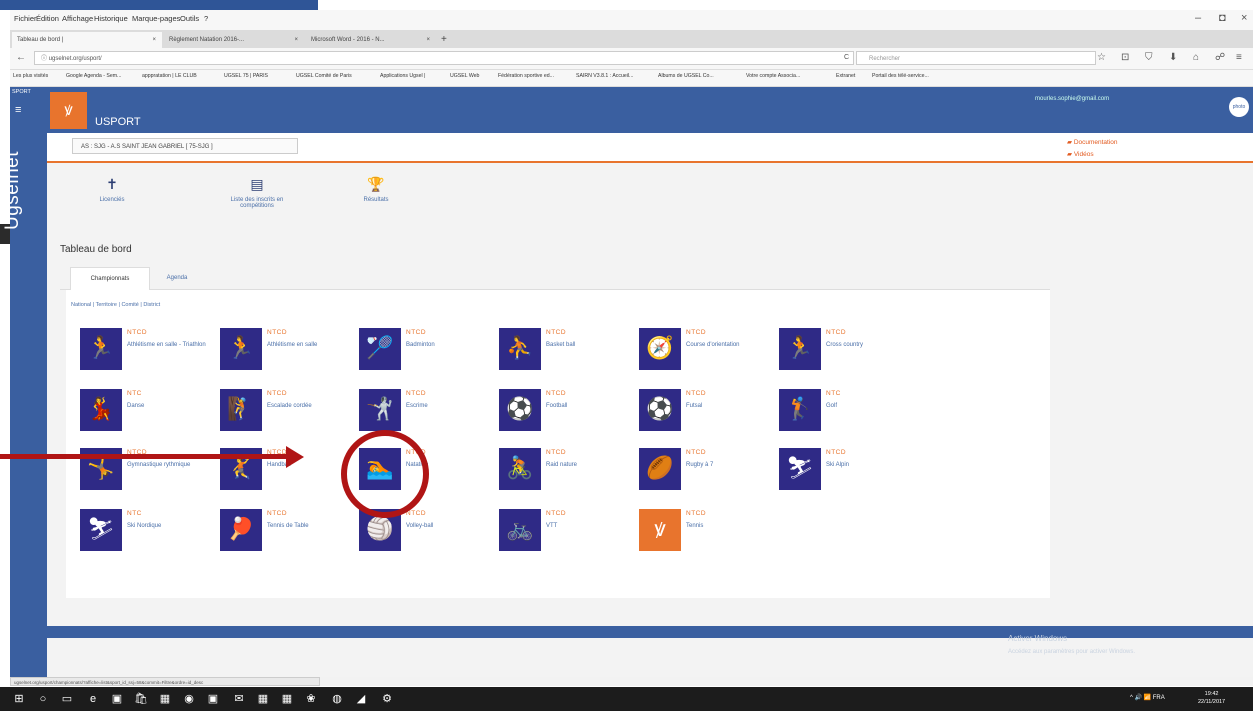  Describe the element at coordinates (569, 413) in the screenshot. I see `sport-tile: ⚽ NTCD Football` at that location.